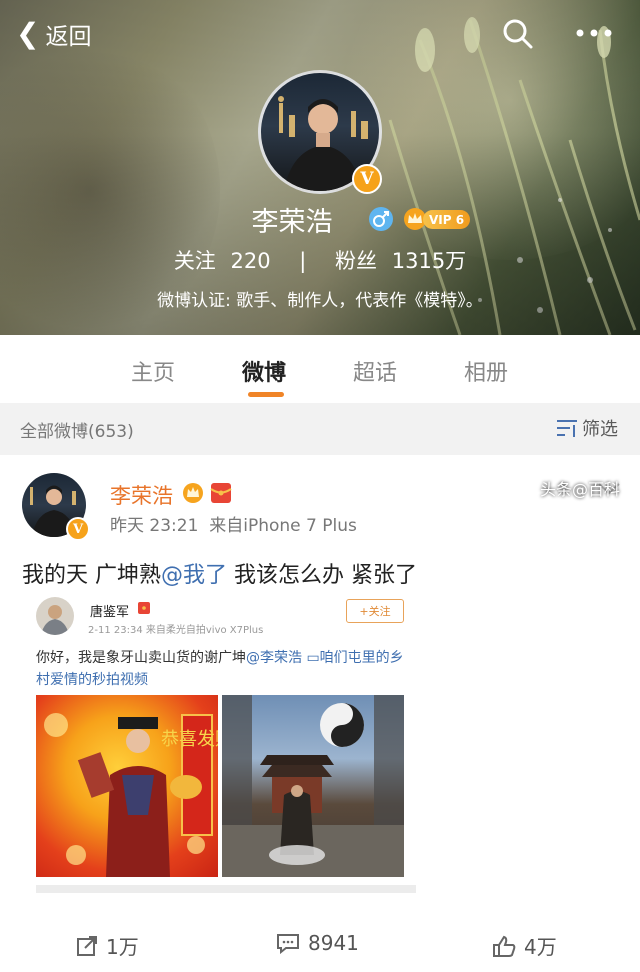 The width and height of the screenshot is (640, 972). What do you see at coordinates (486, 371) in the screenshot?
I see `tab-album: 相册` at bounding box center [486, 371].